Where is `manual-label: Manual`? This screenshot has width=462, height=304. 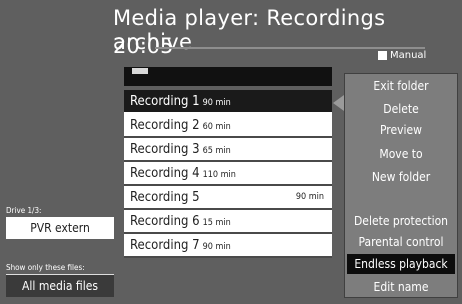 manual-label: Manual is located at coordinates (408, 55).